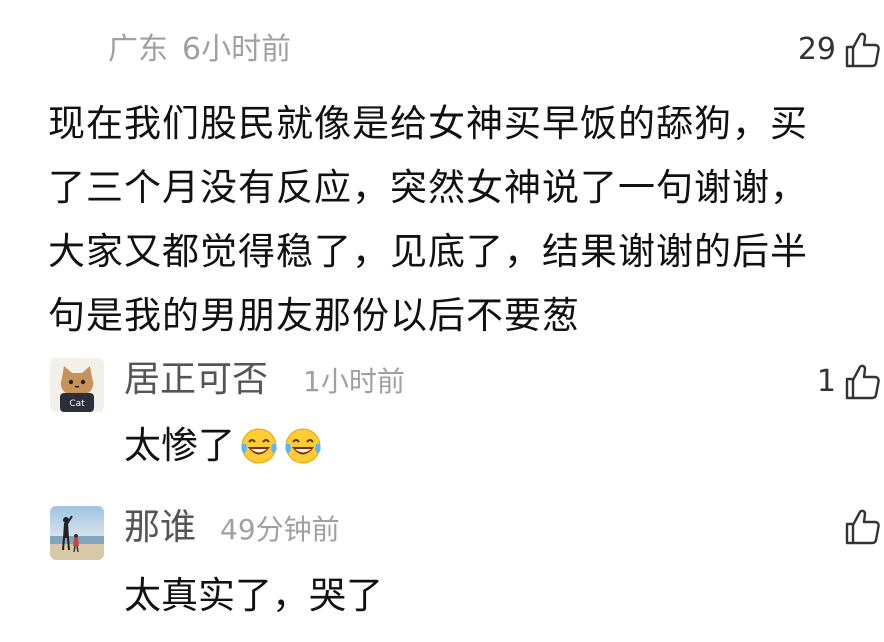  I want to click on post-like-button: 29, so click(839, 50).